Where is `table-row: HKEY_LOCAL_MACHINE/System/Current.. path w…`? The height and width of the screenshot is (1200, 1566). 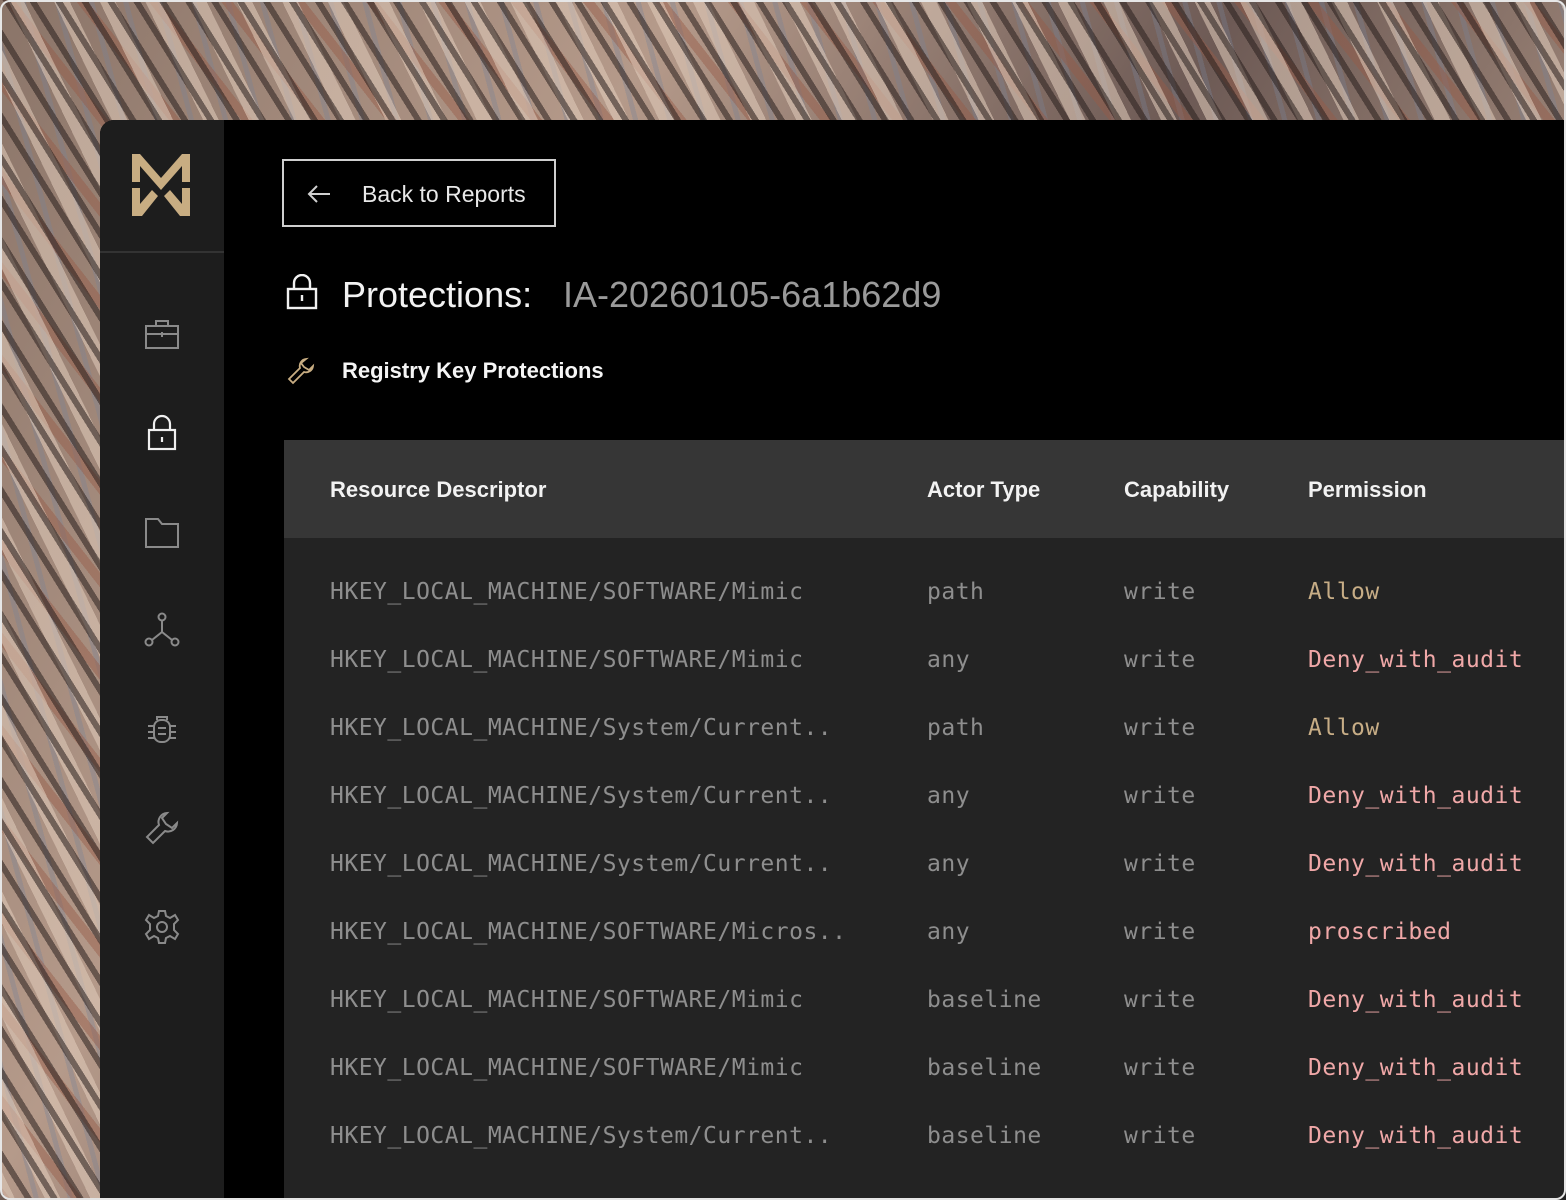
table-row: HKEY_LOCAL_MACHINE/System/Current.. path w… is located at coordinates (925, 749).